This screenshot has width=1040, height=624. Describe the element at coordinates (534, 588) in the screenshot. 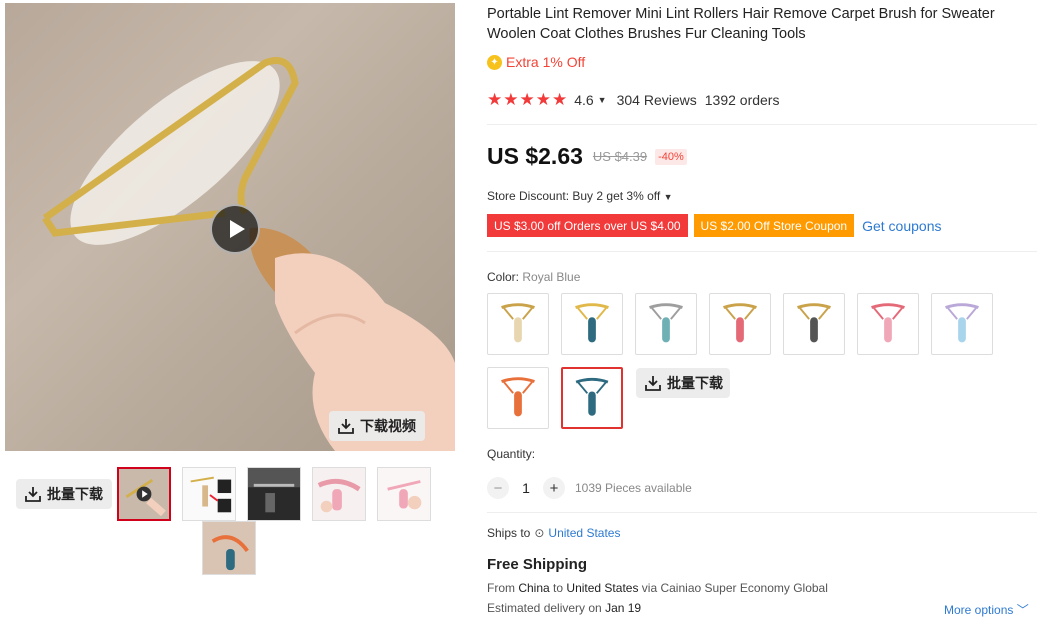

I see `route-origin: China` at that location.